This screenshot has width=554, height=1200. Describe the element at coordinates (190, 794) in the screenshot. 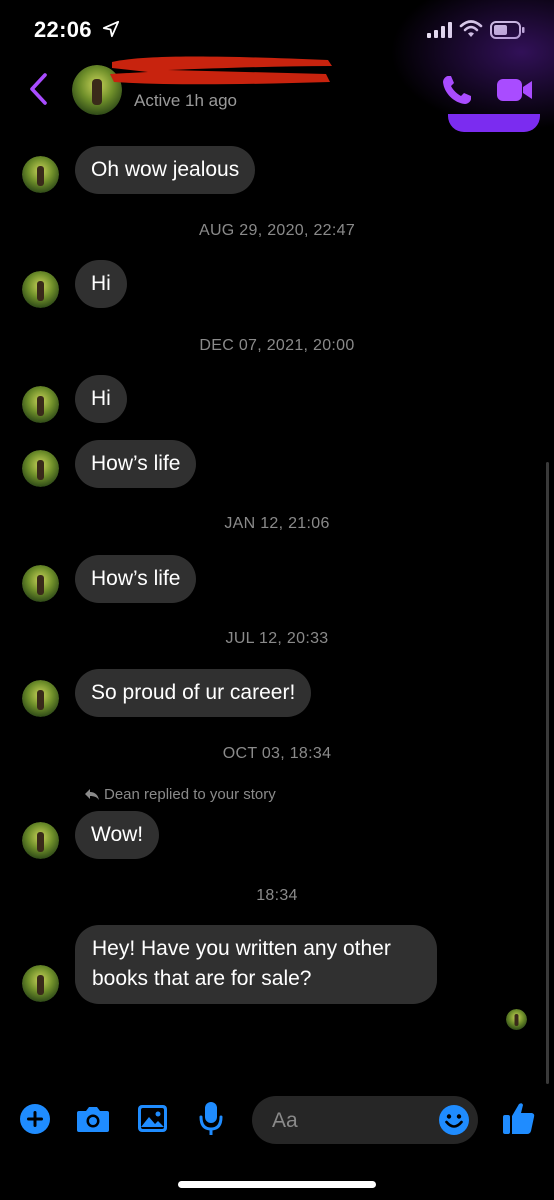

I see `story-reply-text: Dean replied to your story` at that location.